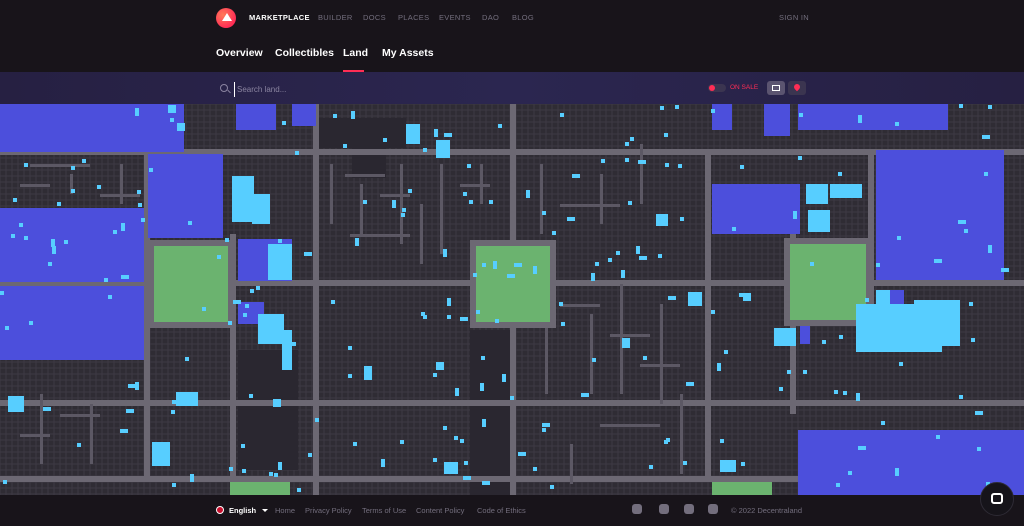 Image resolution: width=1024 pixels, height=526 pixels. I want to click on support-chat-button, so click(997, 499).